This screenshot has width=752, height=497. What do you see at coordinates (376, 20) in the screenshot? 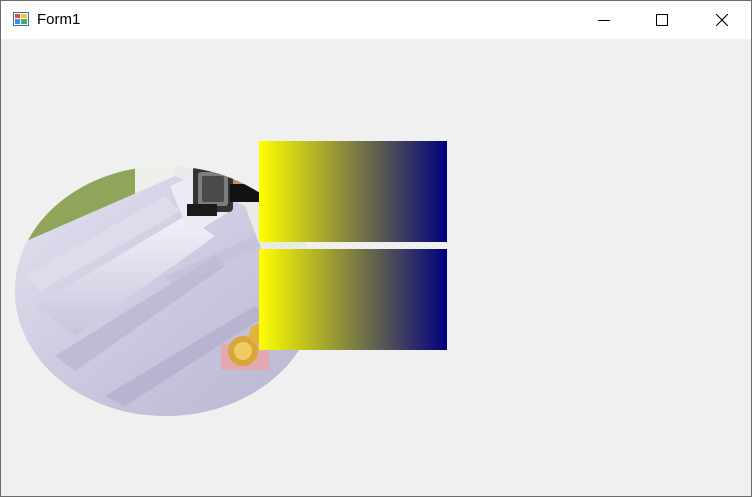
I see `title-bar: Form1` at bounding box center [376, 20].